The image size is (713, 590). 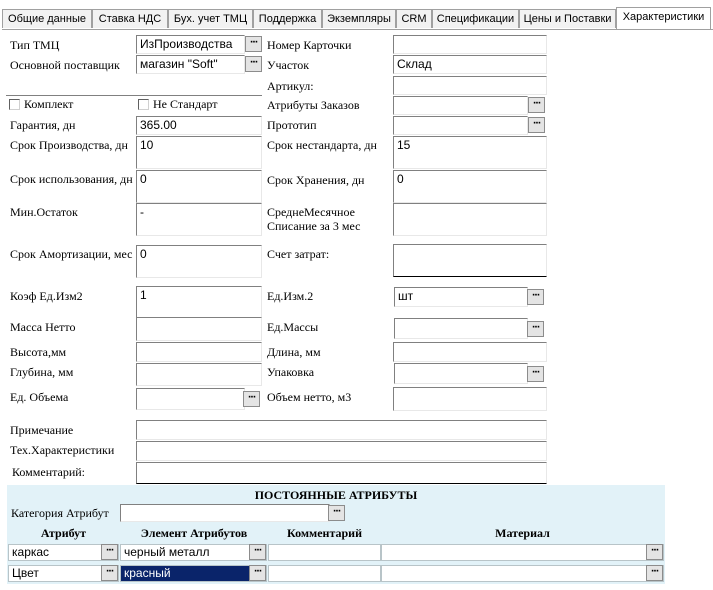 What do you see at coordinates (43, 327) in the screenshot?
I see `massa-label: Масса Нетто` at bounding box center [43, 327].